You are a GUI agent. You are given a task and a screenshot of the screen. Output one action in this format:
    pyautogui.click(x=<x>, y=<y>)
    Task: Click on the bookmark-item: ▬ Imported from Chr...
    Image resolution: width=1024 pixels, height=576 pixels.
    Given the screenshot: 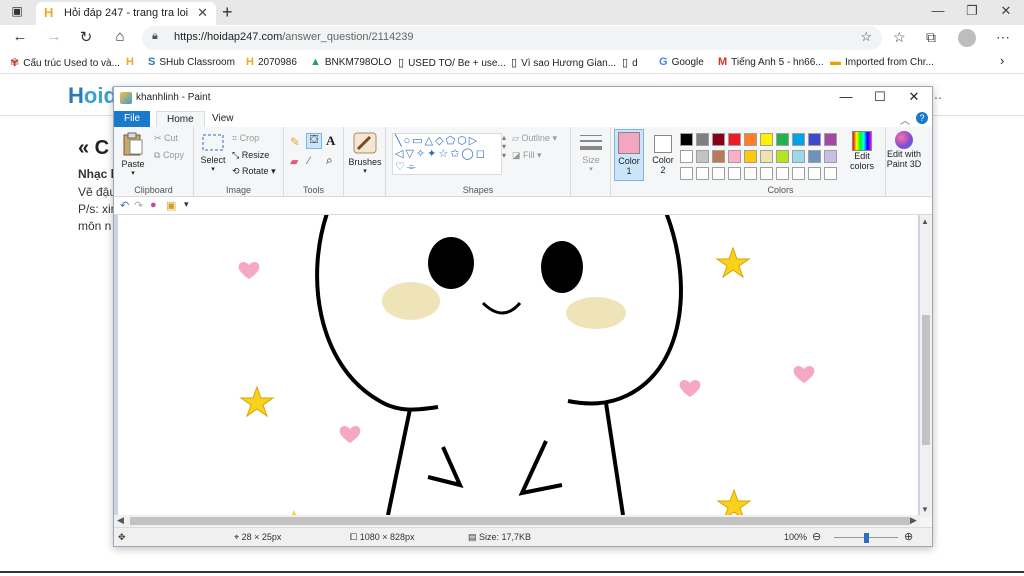 What is the action you would take?
    pyautogui.click(x=882, y=62)
    